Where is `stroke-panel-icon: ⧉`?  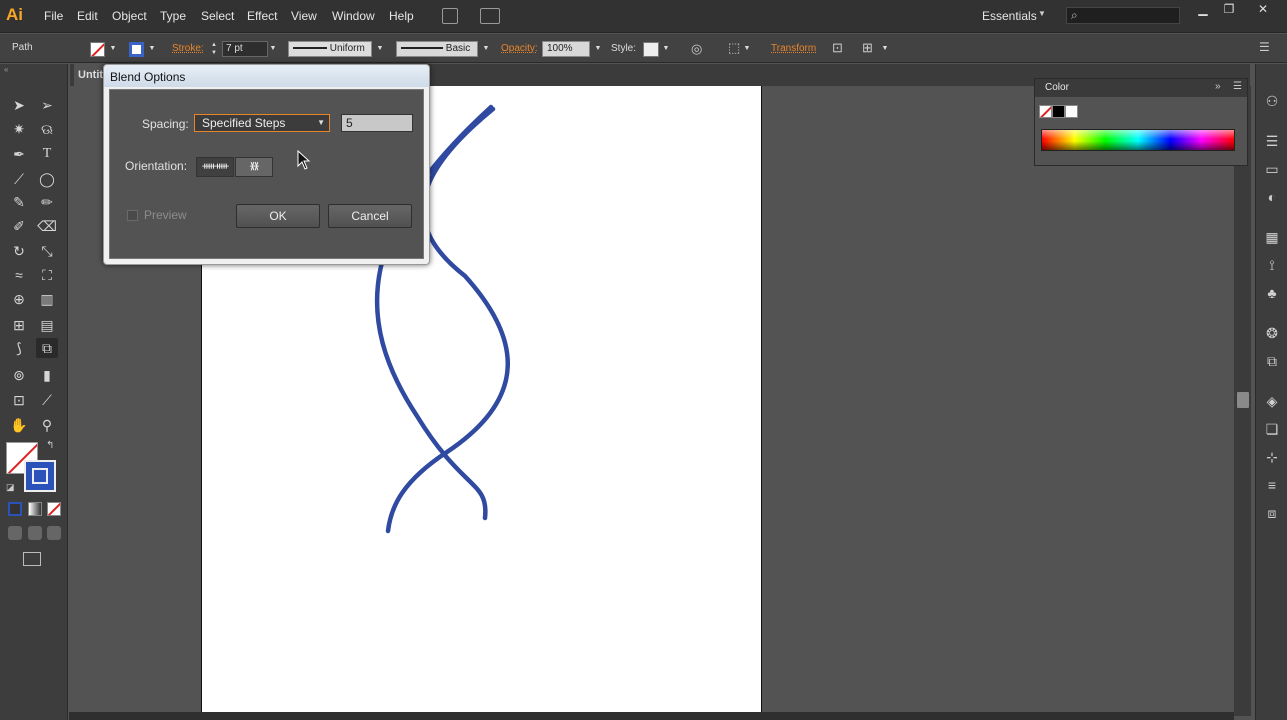 stroke-panel-icon: ⧉ is located at coordinates (1272, 361).